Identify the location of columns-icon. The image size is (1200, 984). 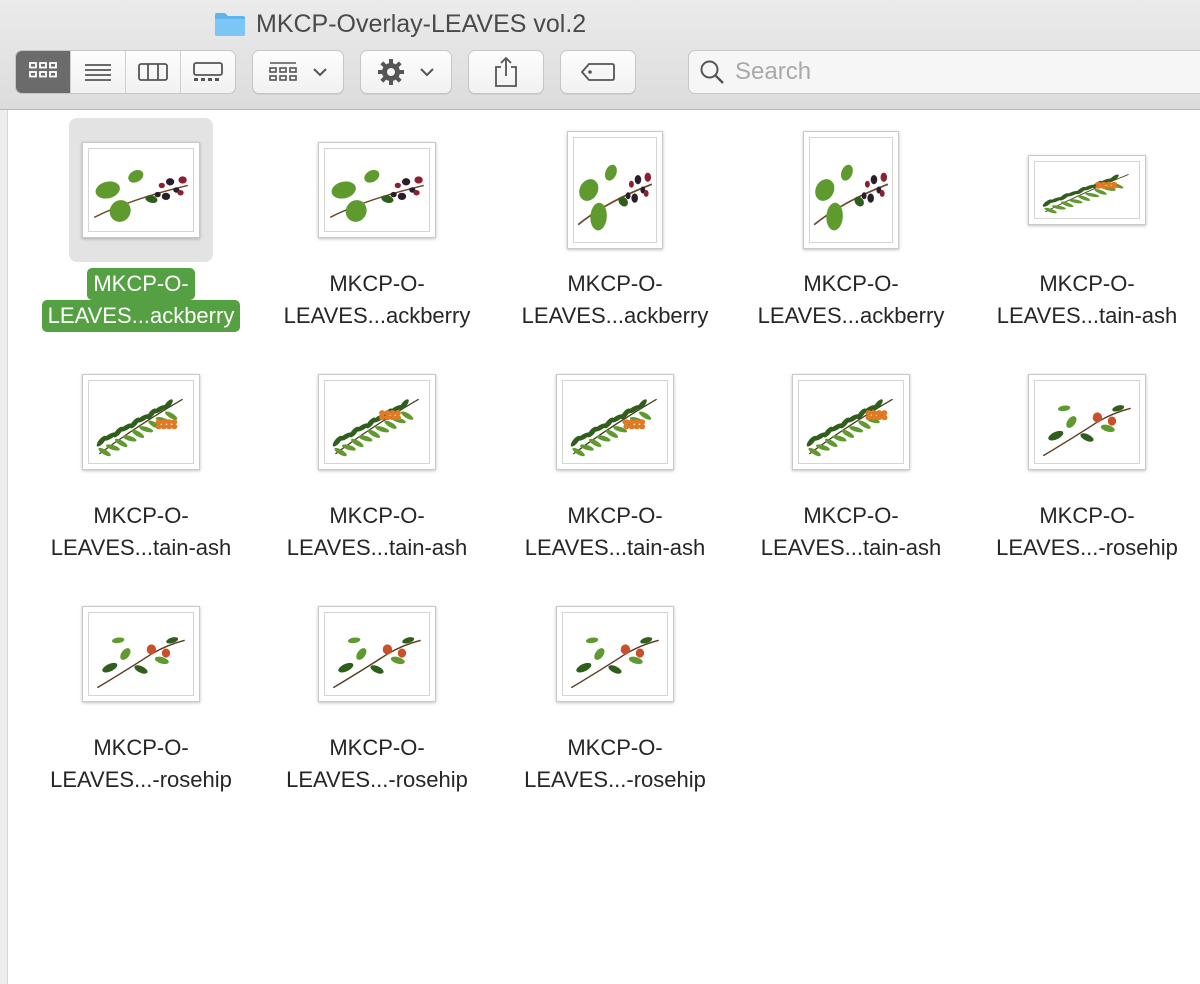
(153, 72).